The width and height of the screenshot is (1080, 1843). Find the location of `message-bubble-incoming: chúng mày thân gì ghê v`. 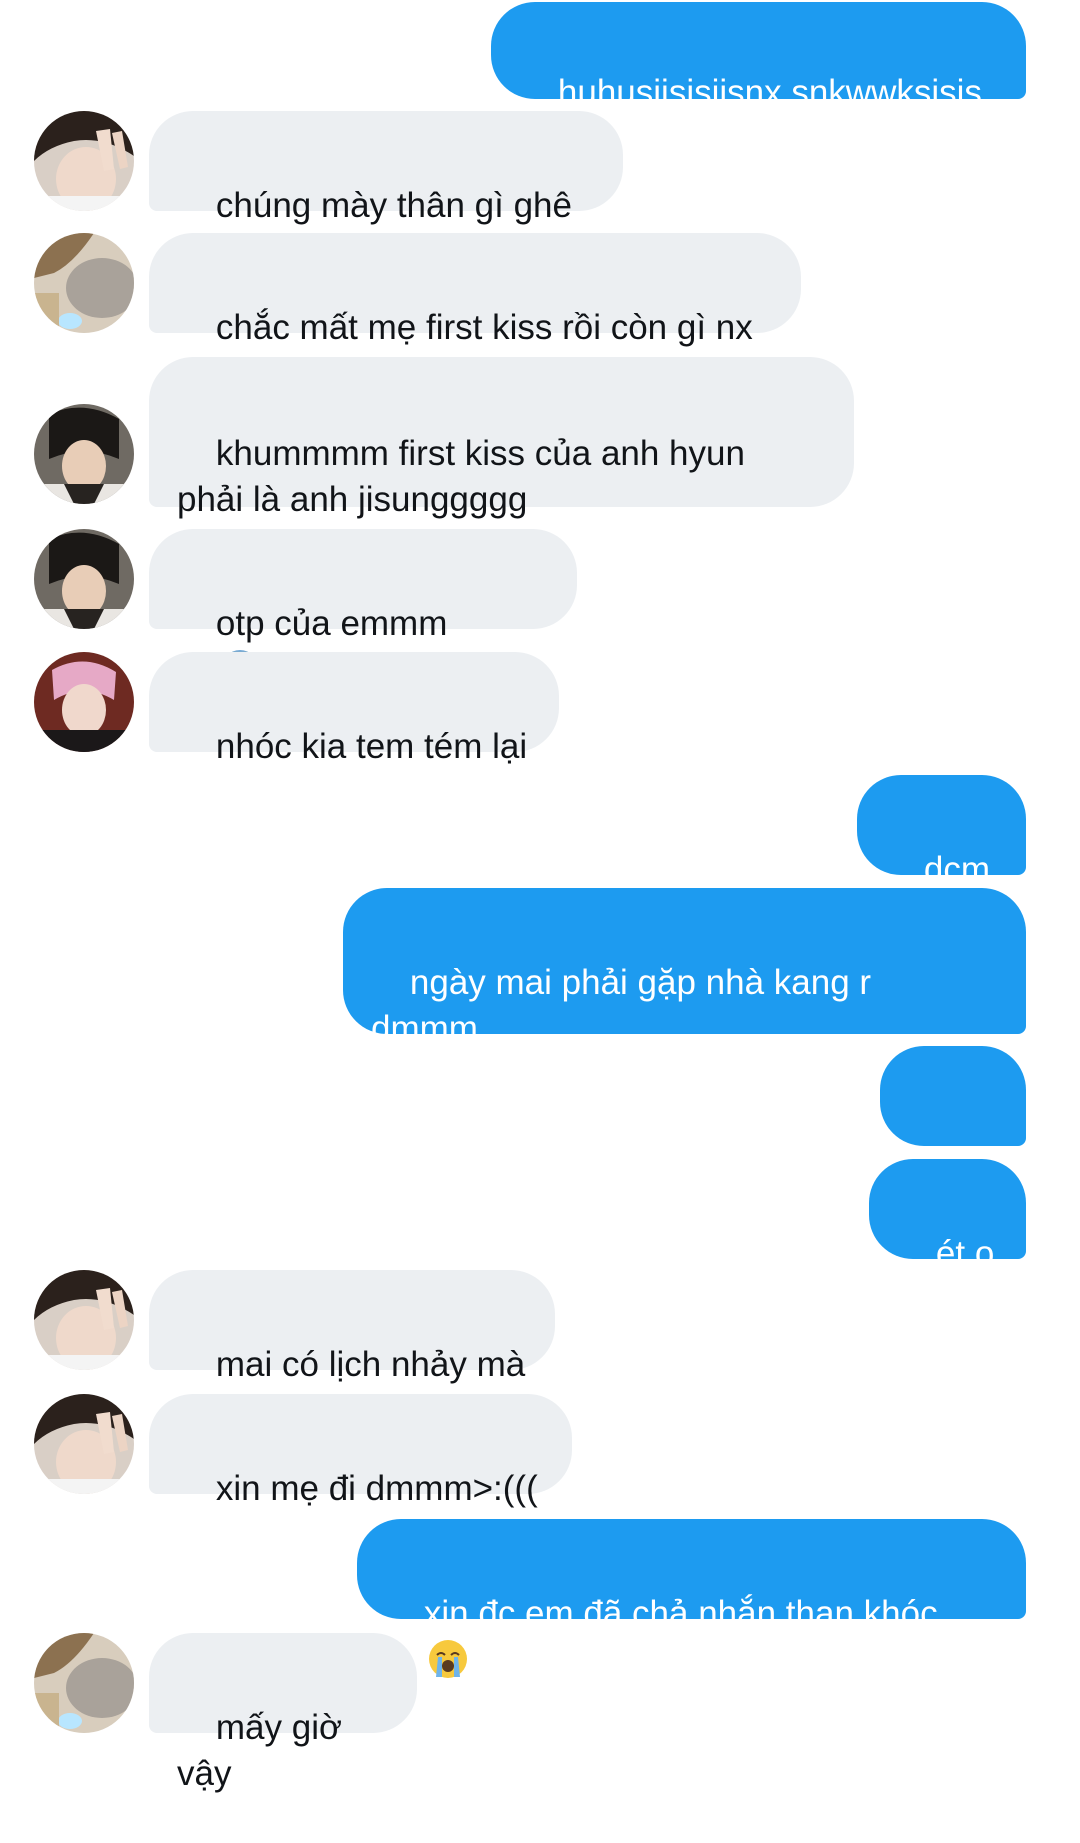

message-bubble-incoming: chúng mày thân gì ghê v is located at coordinates (386, 191).